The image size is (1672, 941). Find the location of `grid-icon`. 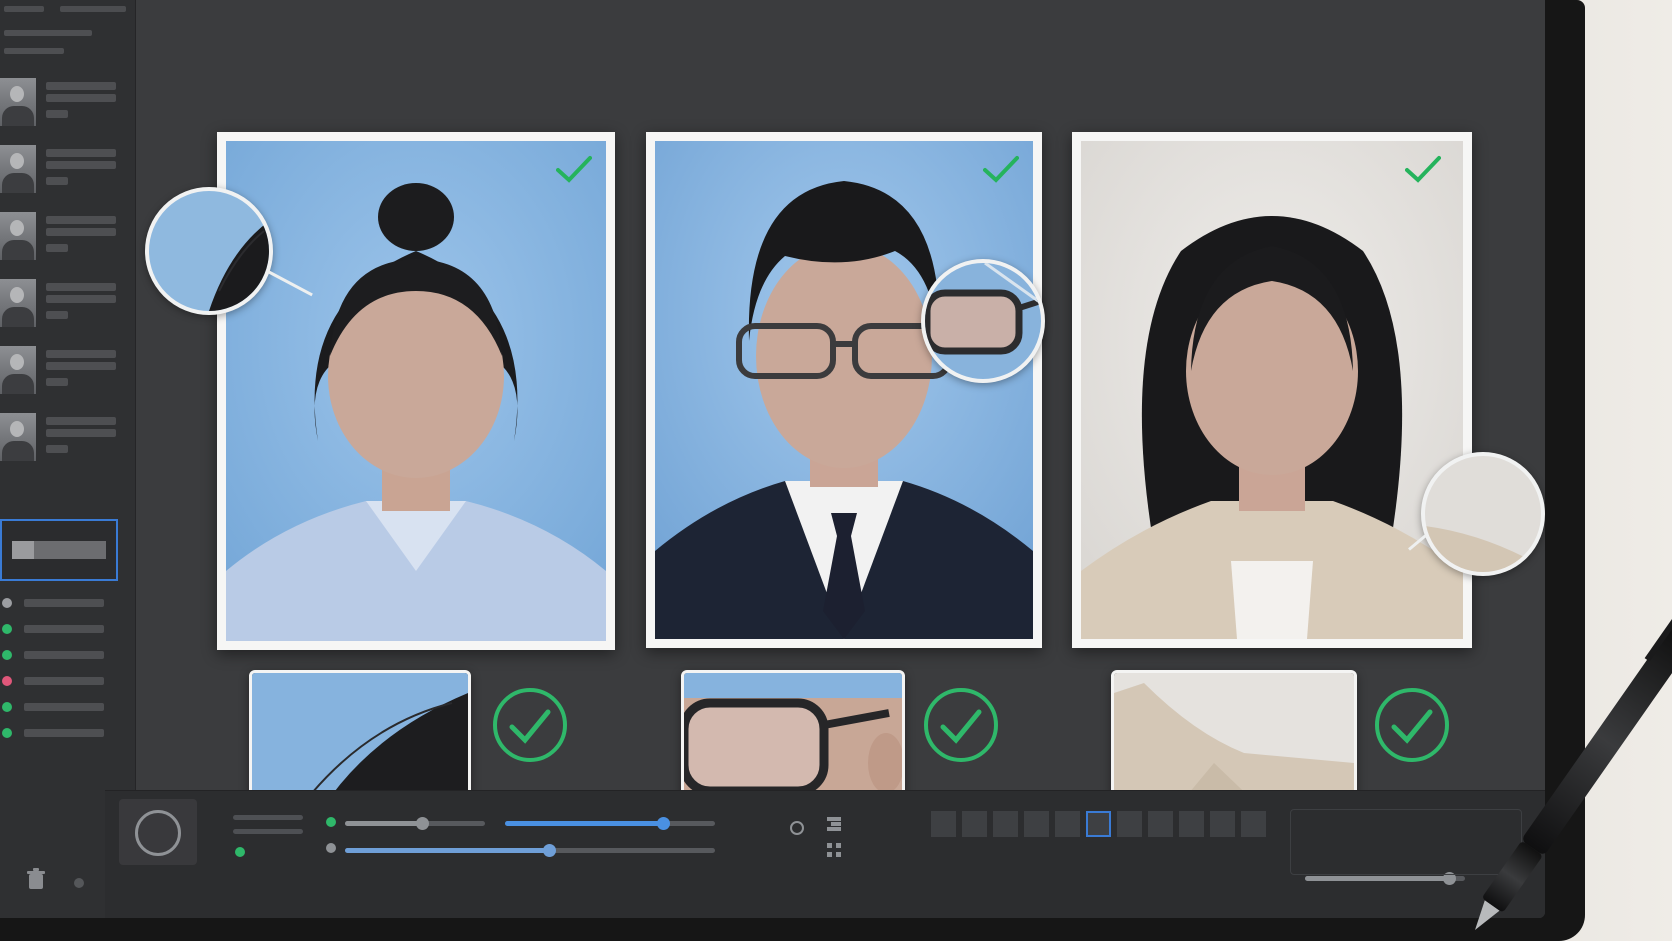

grid-icon is located at coordinates (834, 850).